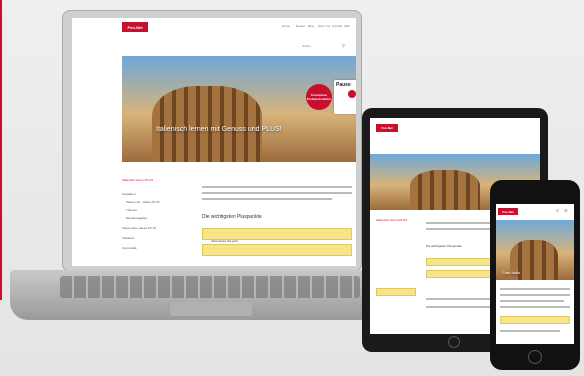 Image resolution: width=584 pixels, height=376 pixels. Describe the element at coordinates (347, 26) in the screenshot. I see `nav-item-help: Hilfe` at that location.